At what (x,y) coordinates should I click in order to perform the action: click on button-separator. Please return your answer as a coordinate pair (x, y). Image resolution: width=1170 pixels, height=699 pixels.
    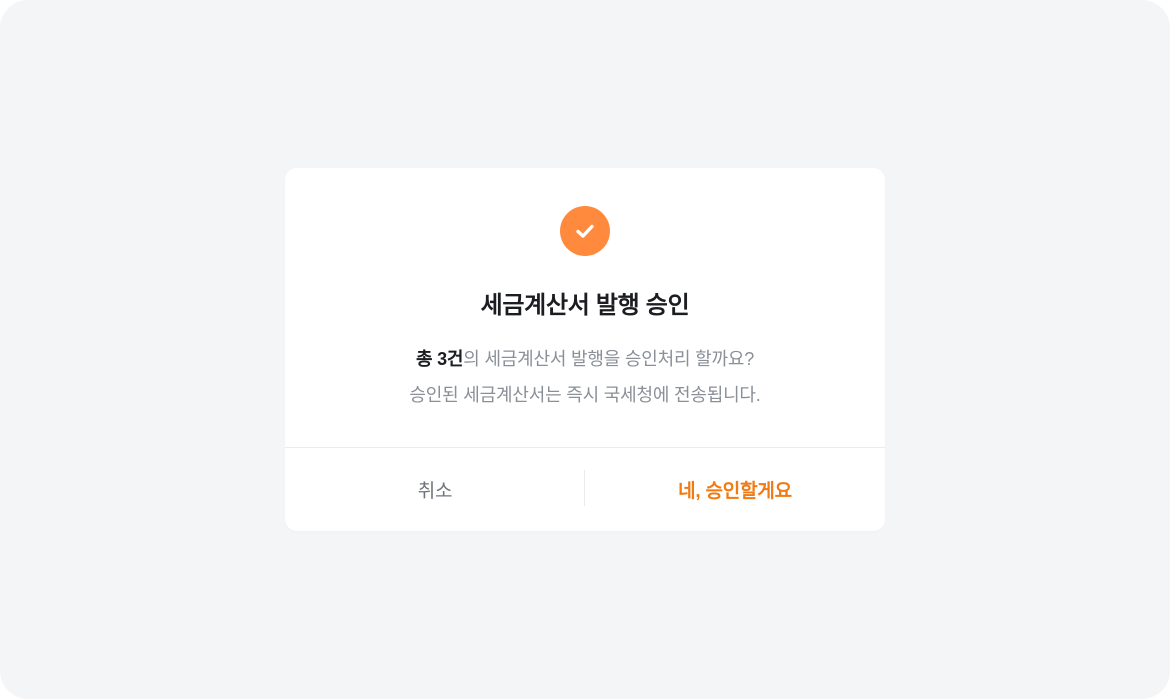
    Looking at the image, I should click on (584, 488).